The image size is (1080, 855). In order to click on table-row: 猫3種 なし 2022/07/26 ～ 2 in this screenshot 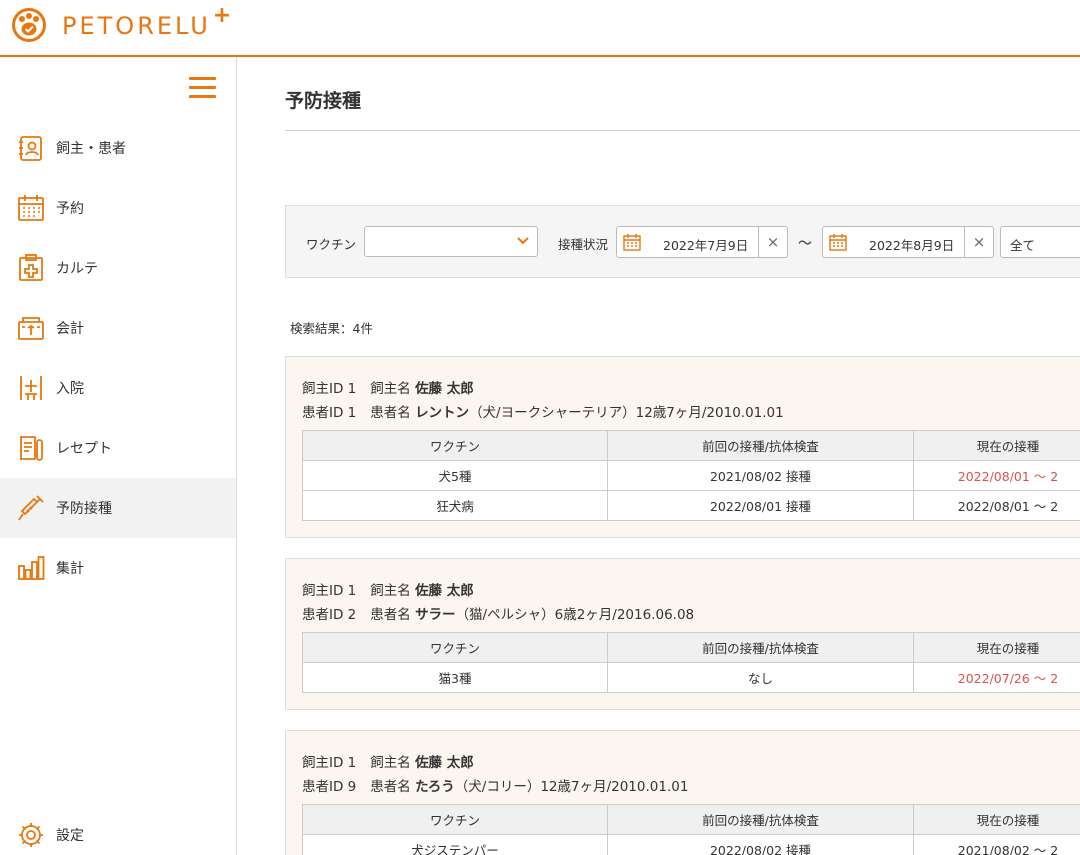, I will do `click(691, 677)`.